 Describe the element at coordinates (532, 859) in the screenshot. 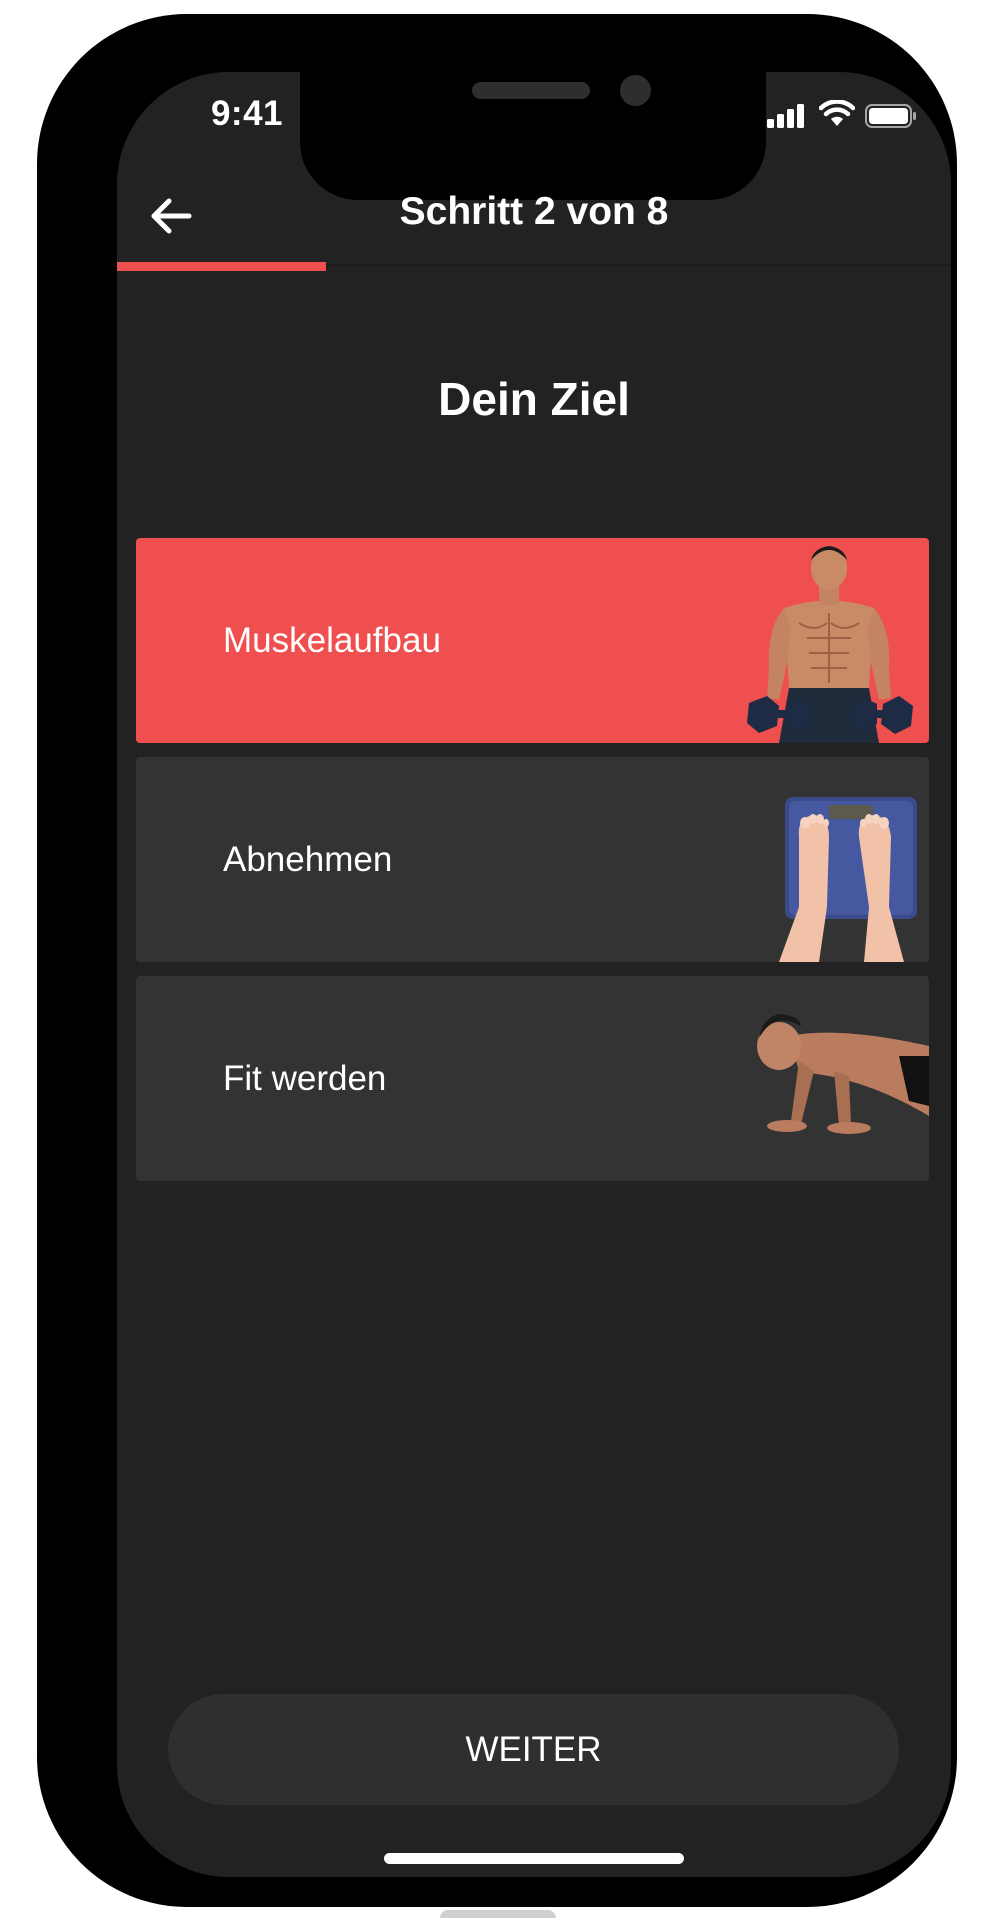

I see `goal-option-abnehmen: Abnehmen` at that location.